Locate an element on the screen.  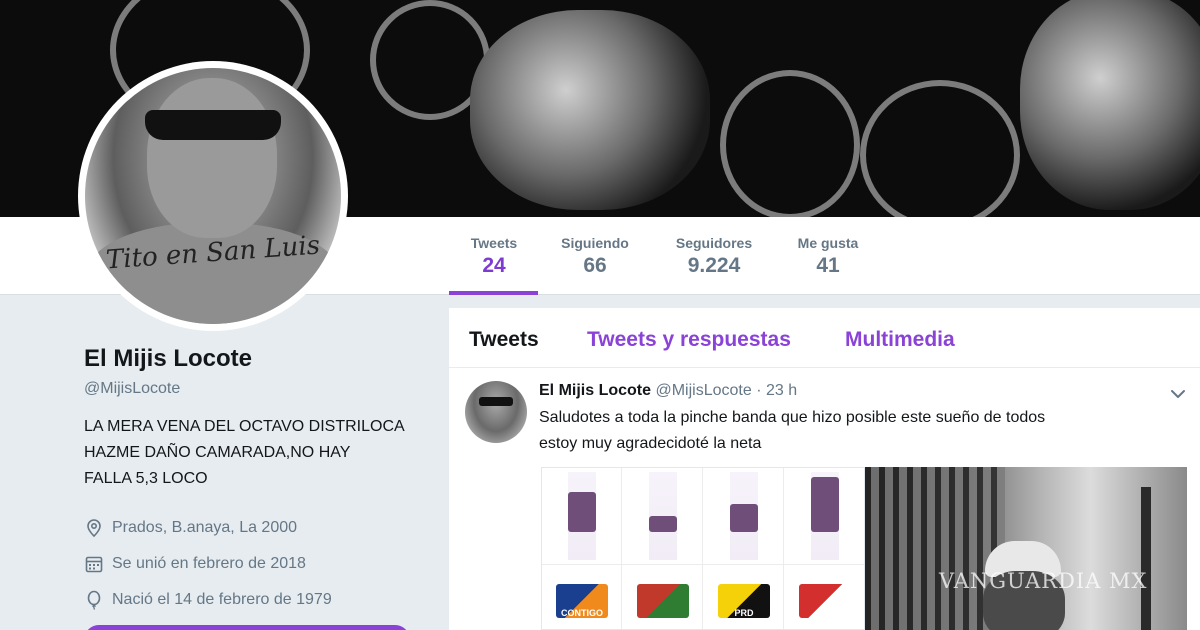
avatar-photo: Tito en San Luis is located at coordinates (213, 196).